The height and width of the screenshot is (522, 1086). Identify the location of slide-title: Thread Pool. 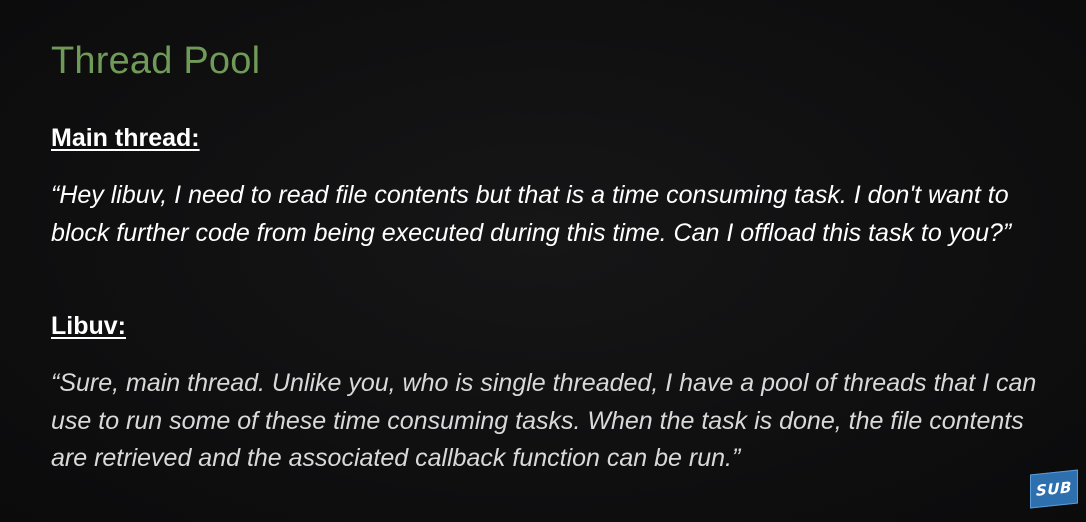
(156, 61).